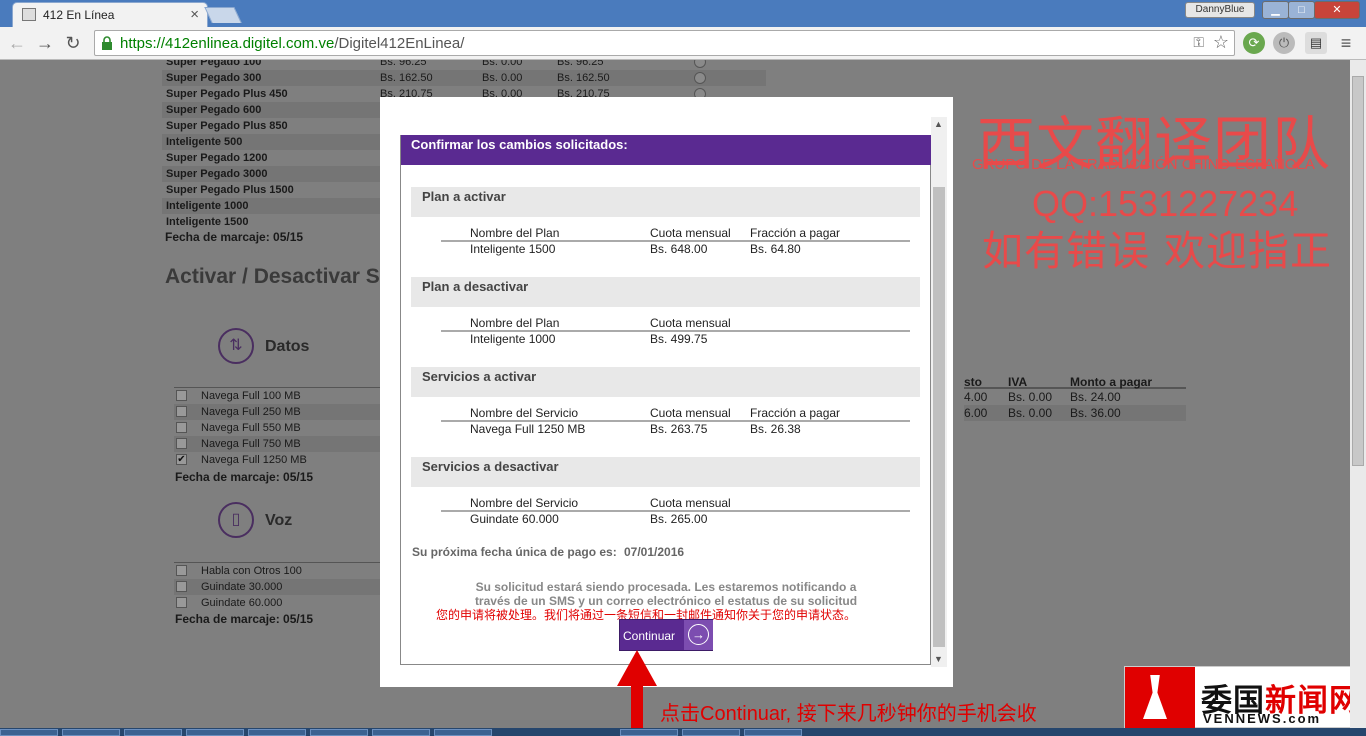  I want to click on service-label: Guindate 30.000, so click(242, 587).